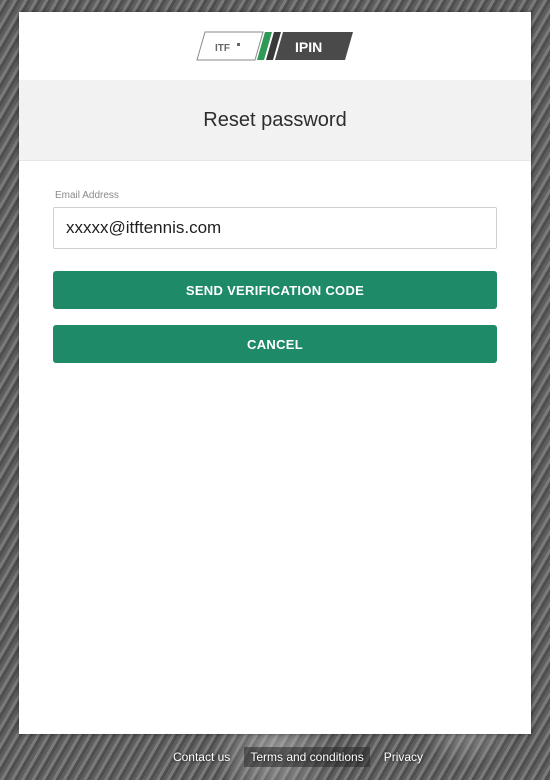 Image resolution: width=550 pixels, height=780 pixels. What do you see at coordinates (87, 195) in the screenshot?
I see `email-label: Email Address` at bounding box center [87, 195].